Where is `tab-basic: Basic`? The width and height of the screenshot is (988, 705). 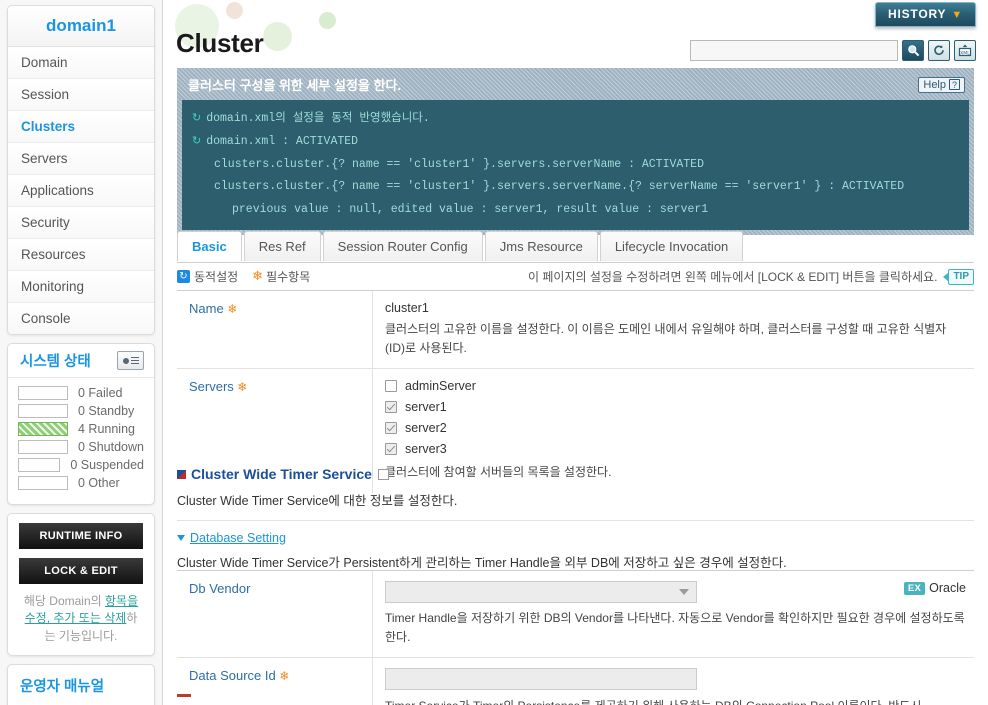 tab-basic: Basic is located at coordinates (209, 246).